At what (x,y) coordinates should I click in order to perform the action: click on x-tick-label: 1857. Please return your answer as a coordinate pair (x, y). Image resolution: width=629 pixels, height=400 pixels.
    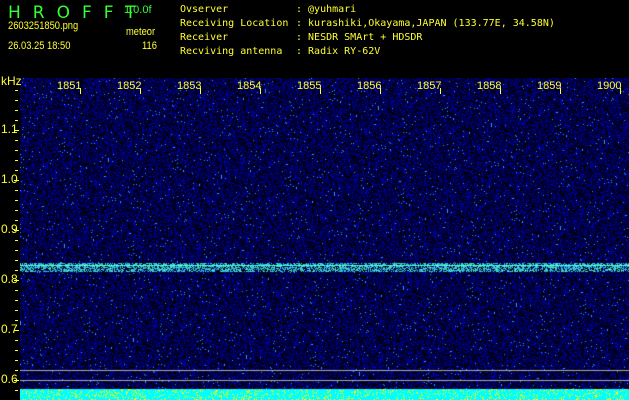
    Looking at the image, I should click on (429, 86).